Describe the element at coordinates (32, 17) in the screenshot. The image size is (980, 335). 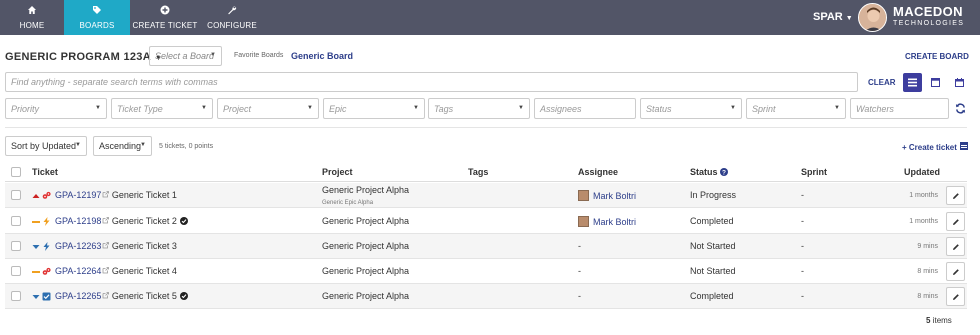
I see `nav-tab-home: HOME` at that location.